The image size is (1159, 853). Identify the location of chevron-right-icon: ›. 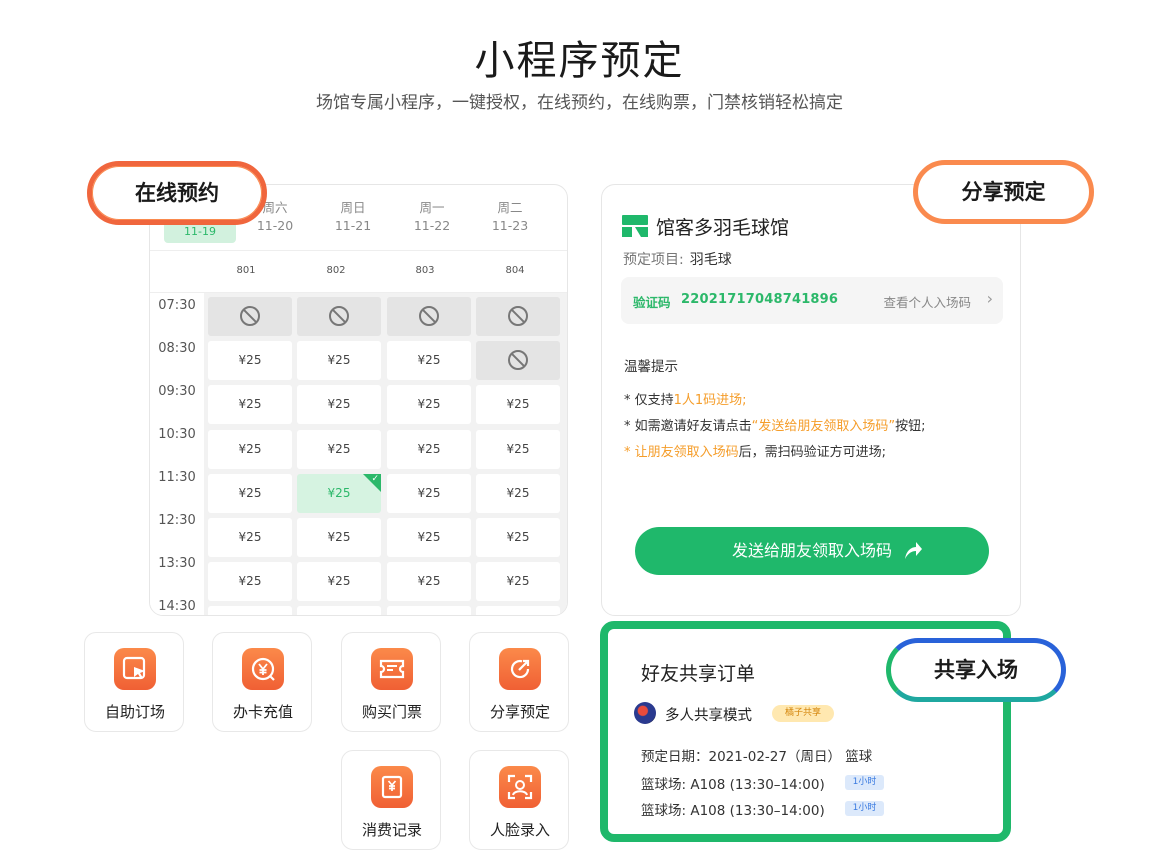
(989, 298).